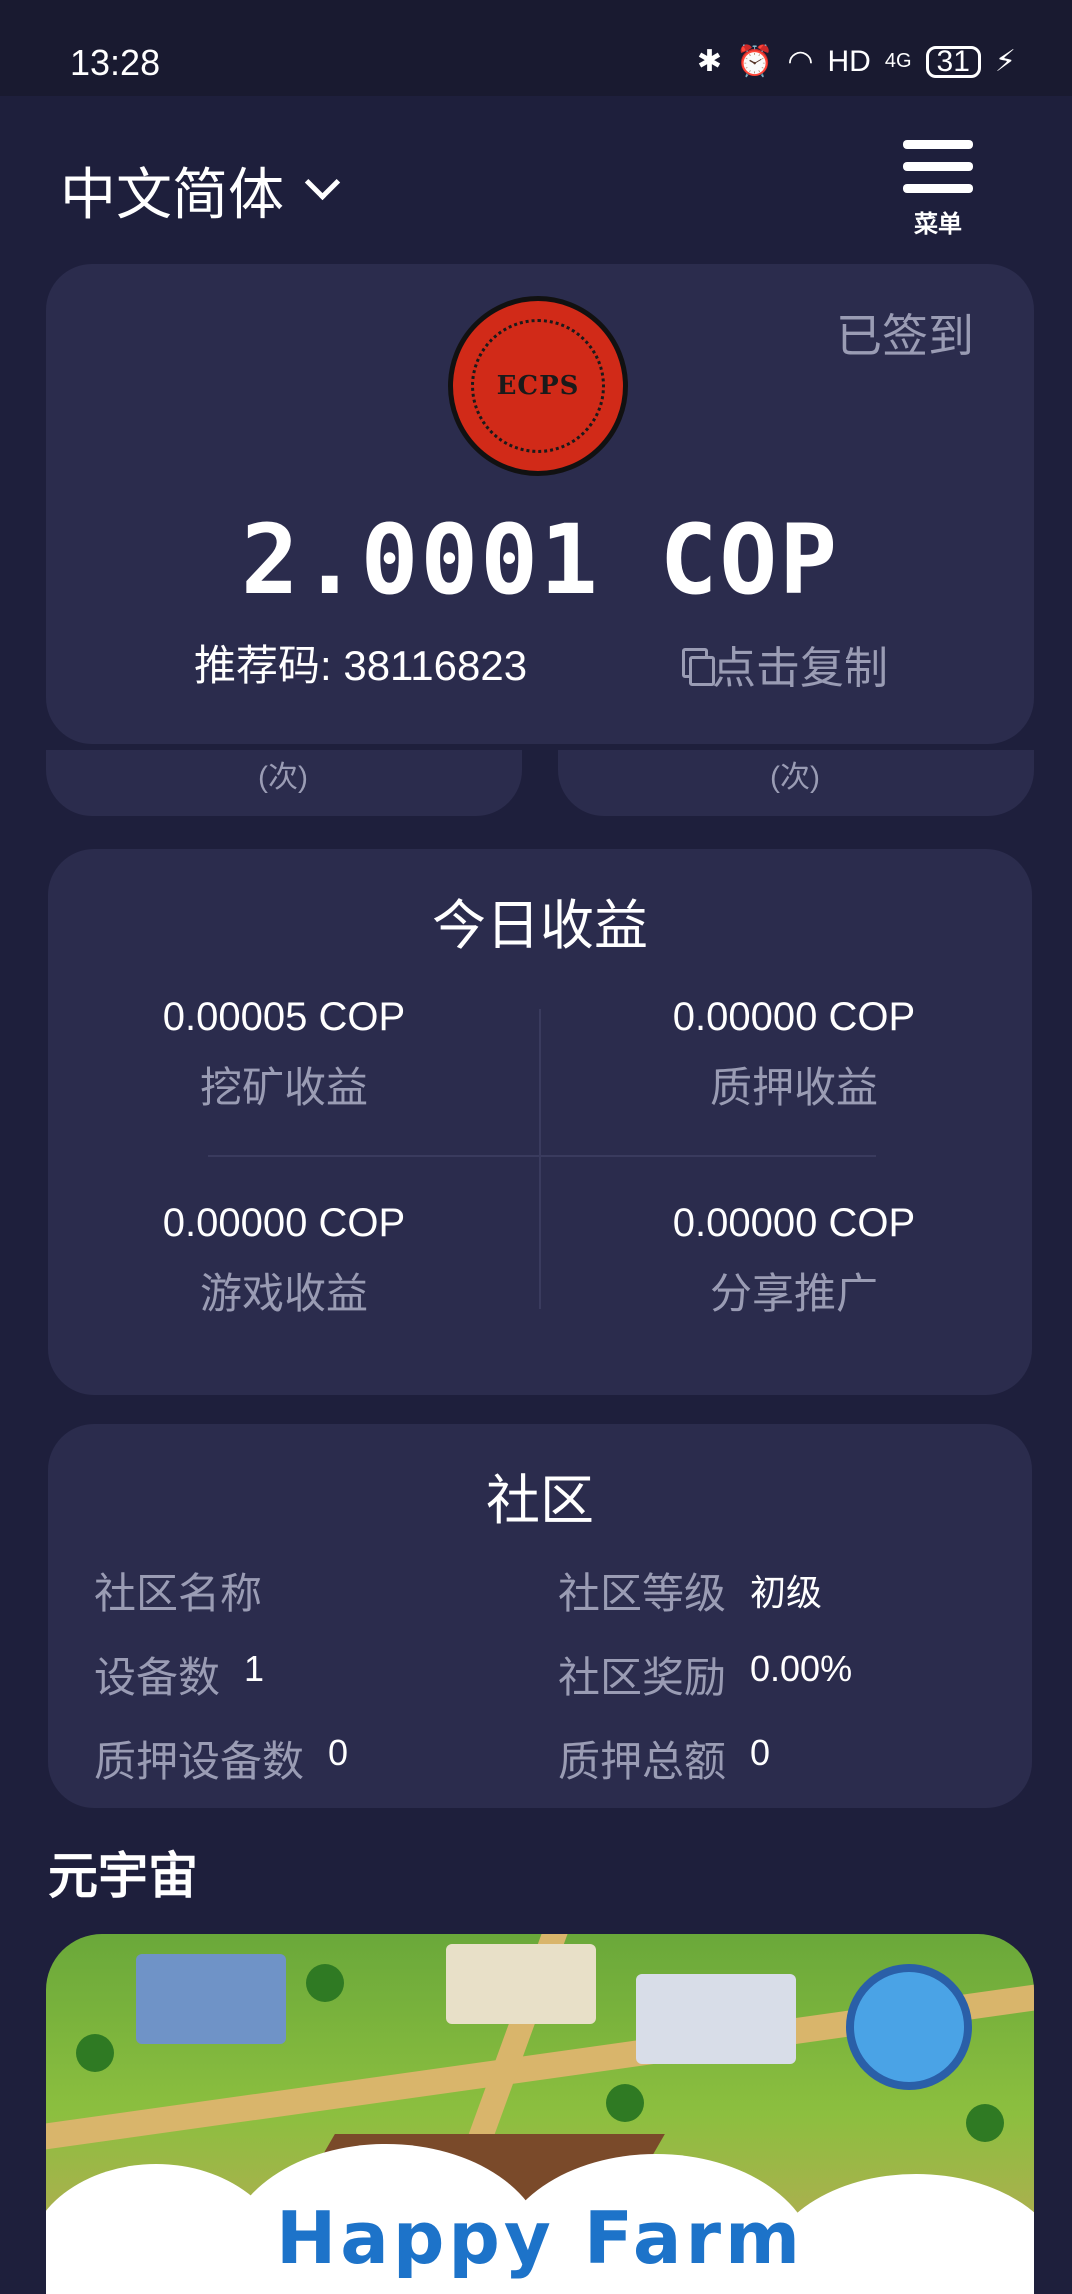  I want to click on banner-portal, so click(909, 2027).